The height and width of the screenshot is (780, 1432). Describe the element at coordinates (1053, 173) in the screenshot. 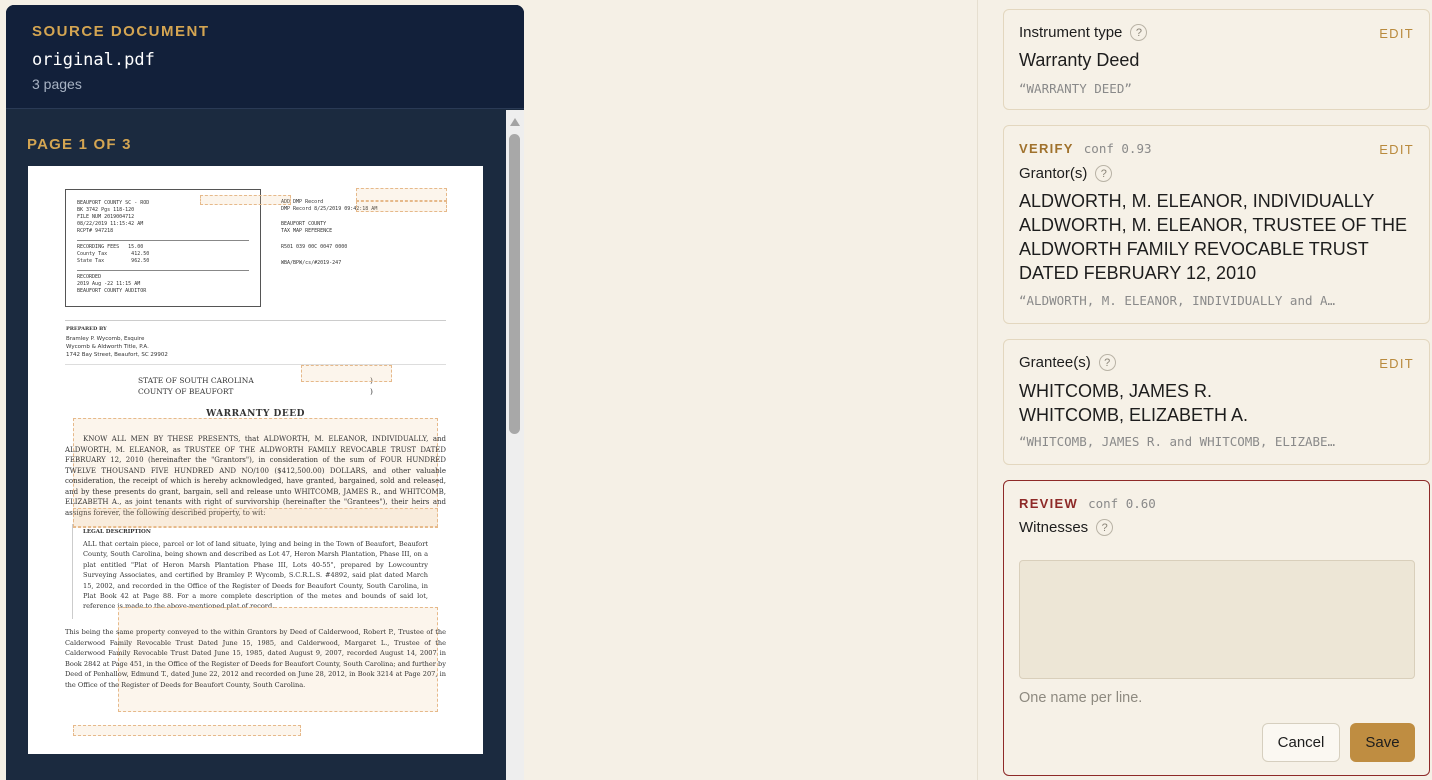

I see `field-label: Grantor(s)` at that location.